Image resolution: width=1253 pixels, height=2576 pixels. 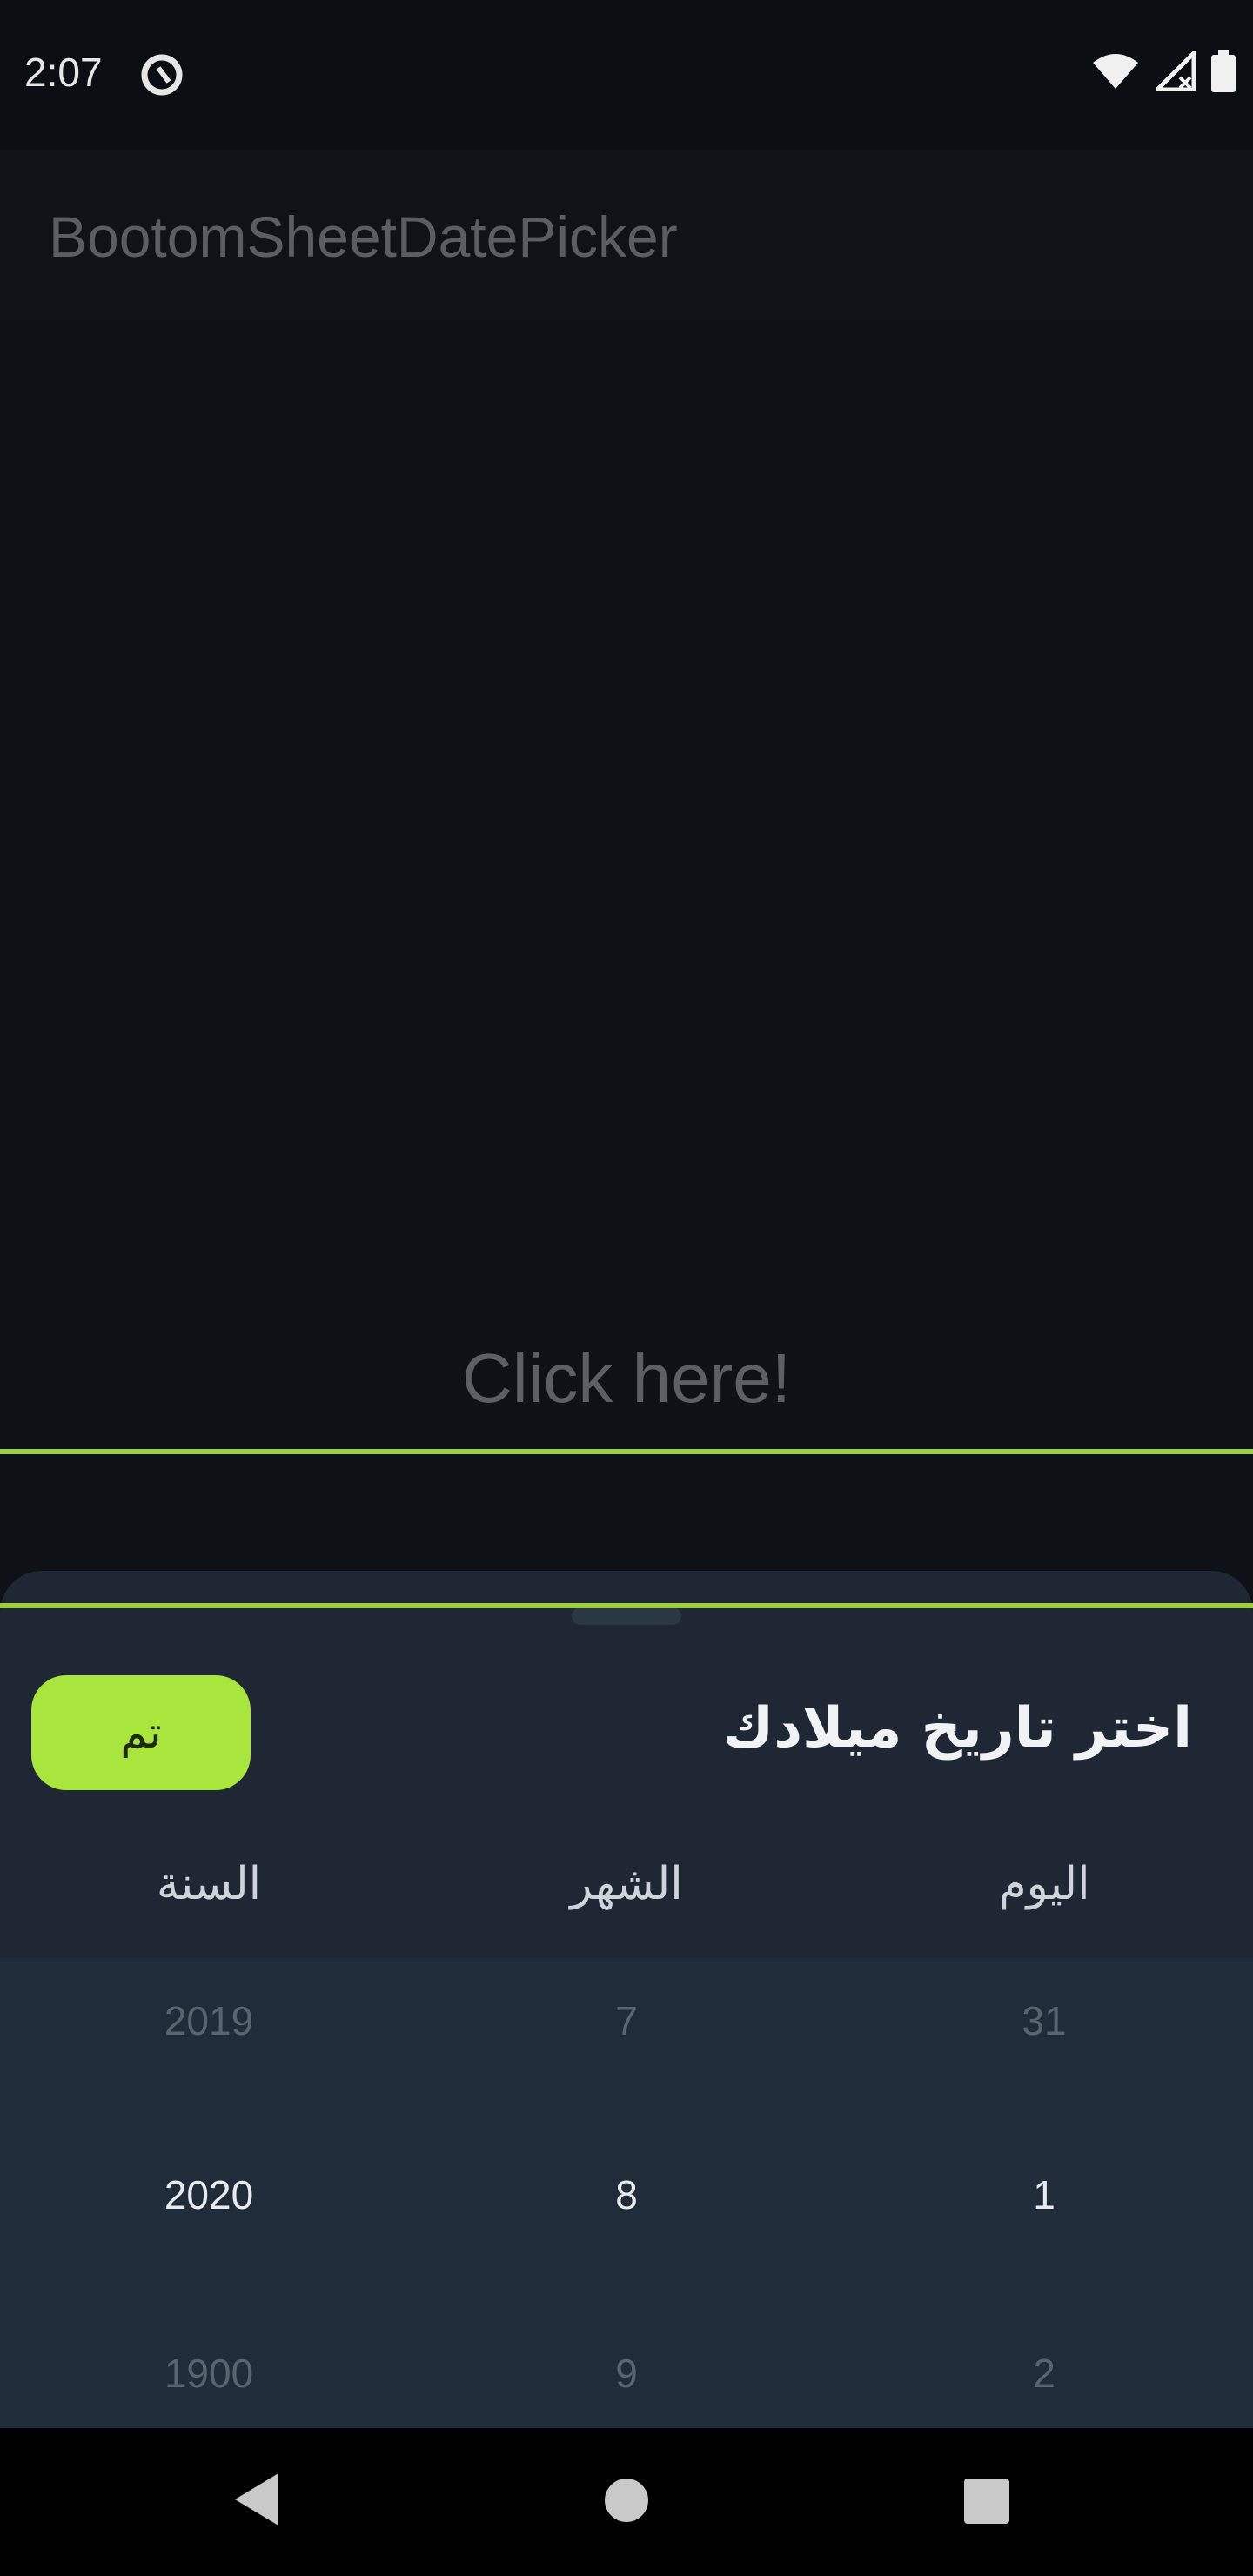 I want to click on picker-row-previous: 2019 7 31, so click(x=626, y=2041).